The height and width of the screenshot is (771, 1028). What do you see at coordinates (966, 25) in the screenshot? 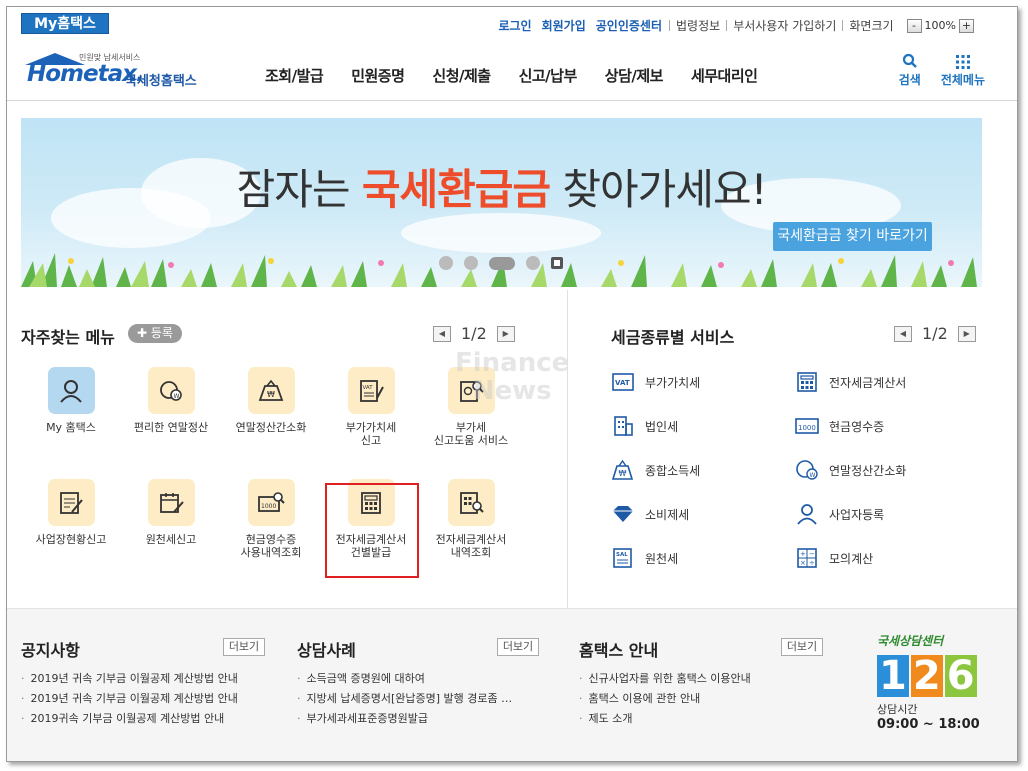
I see `zoom-in-button: +` at bounding box center [966, 25].